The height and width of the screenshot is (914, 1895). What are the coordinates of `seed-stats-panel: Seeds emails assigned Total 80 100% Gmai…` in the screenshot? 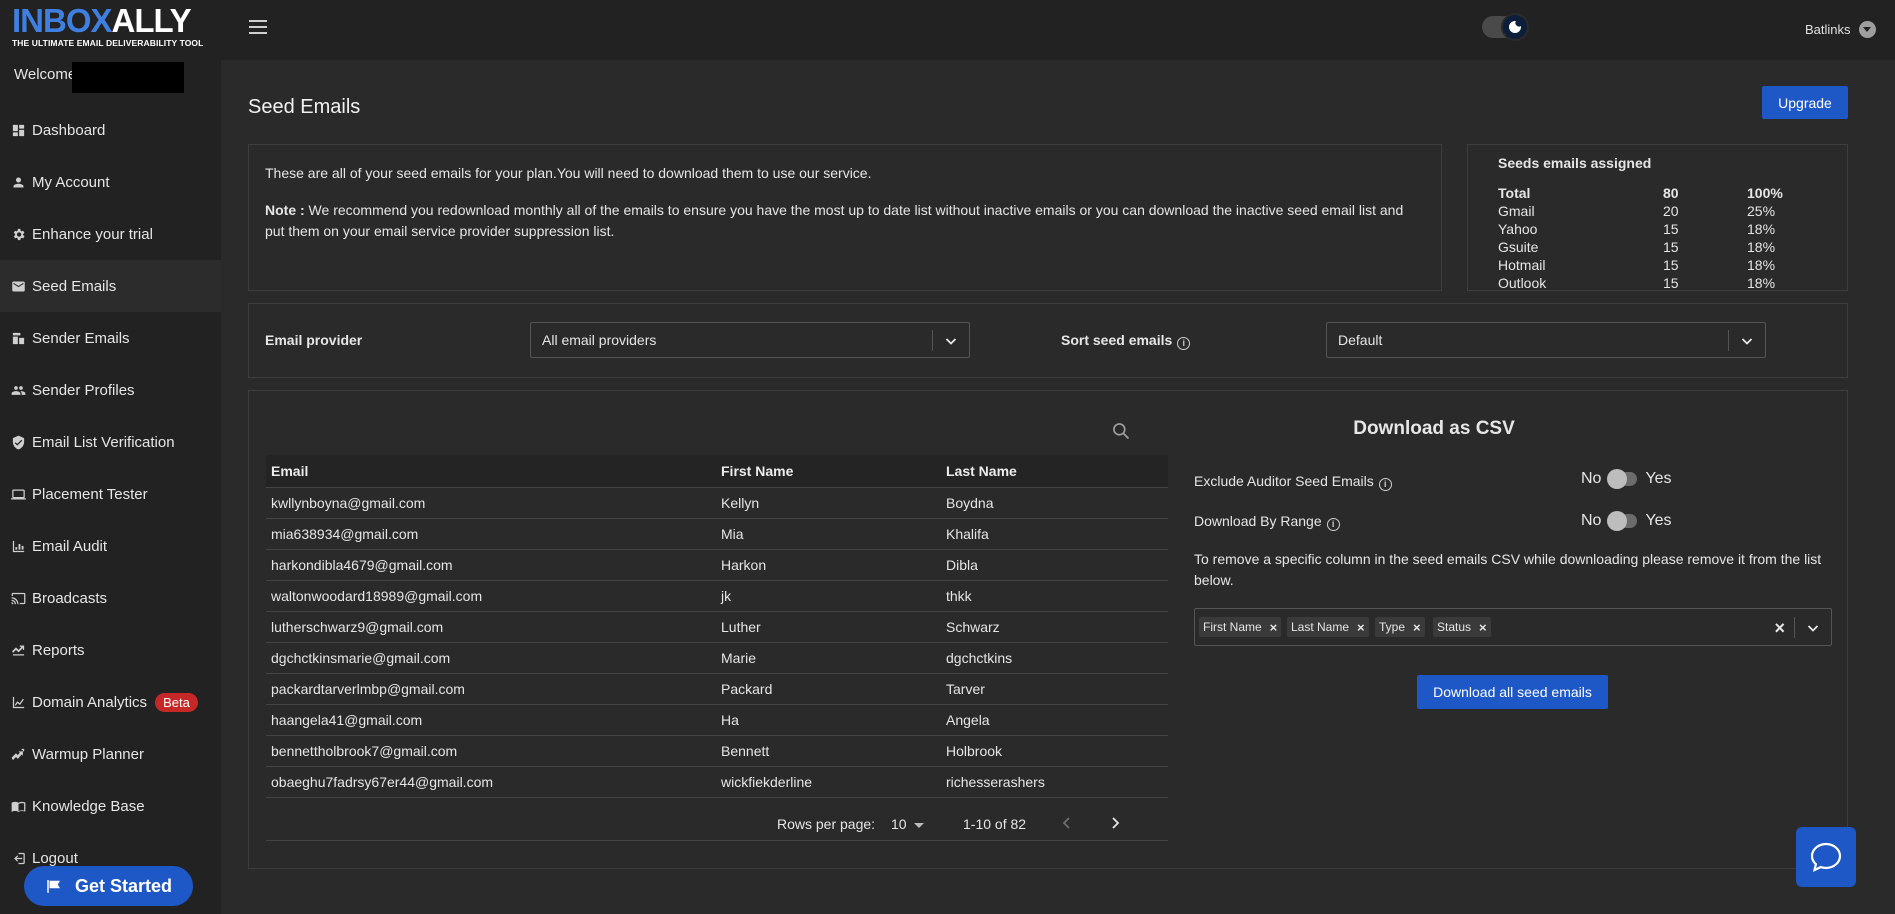 It's located at (1657, 217).